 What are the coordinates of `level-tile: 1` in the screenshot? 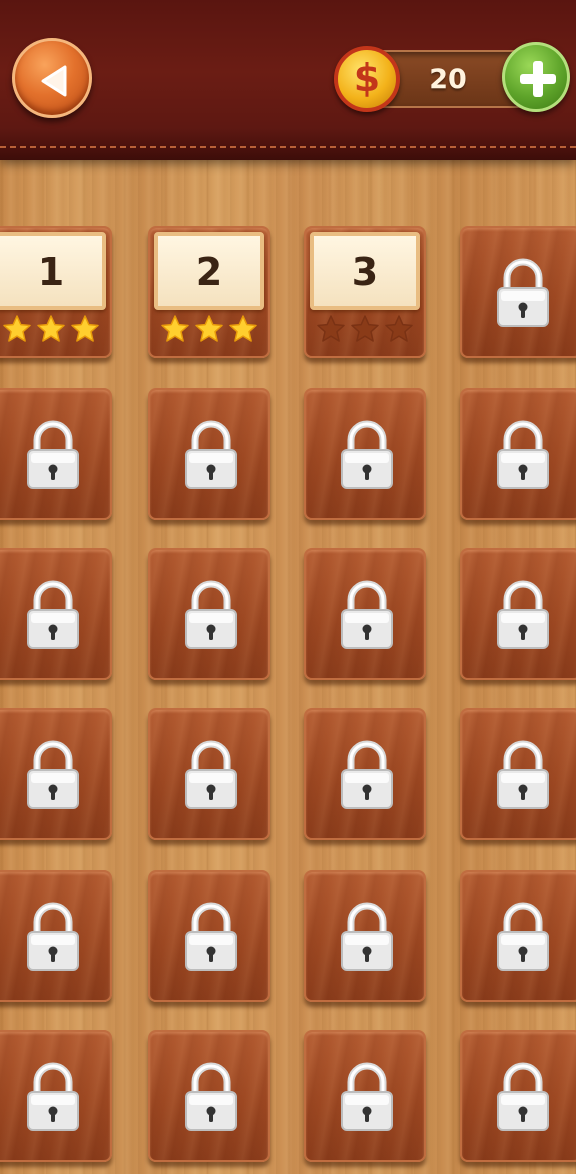 It's located at (56, 292).